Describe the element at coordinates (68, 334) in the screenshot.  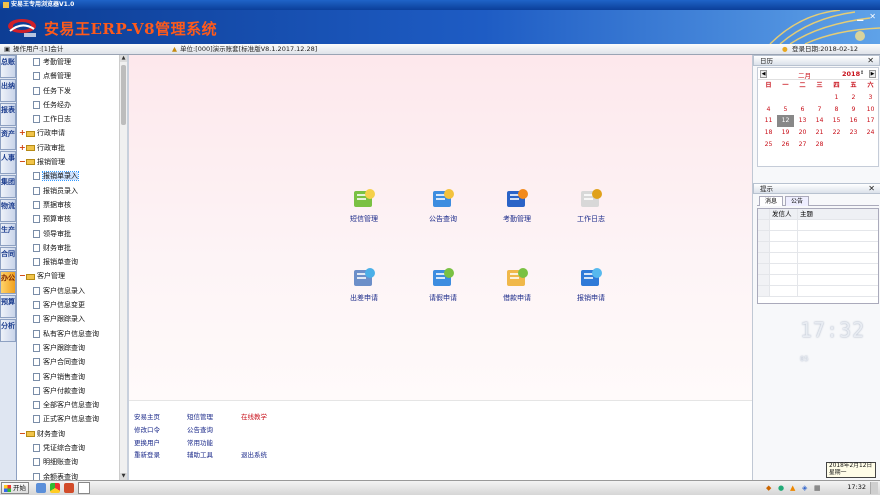
I see `tree-item: 私有客户信息查询` at that location.